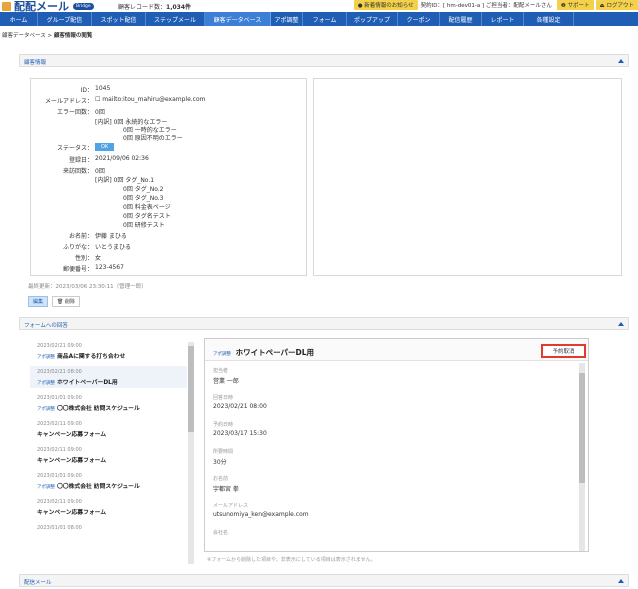 The image size is (638, 589). What do you see at coordinates (65, 19) in the screenshot?
I see `nav-item: グループ配信` at bounding box center [65, 19].